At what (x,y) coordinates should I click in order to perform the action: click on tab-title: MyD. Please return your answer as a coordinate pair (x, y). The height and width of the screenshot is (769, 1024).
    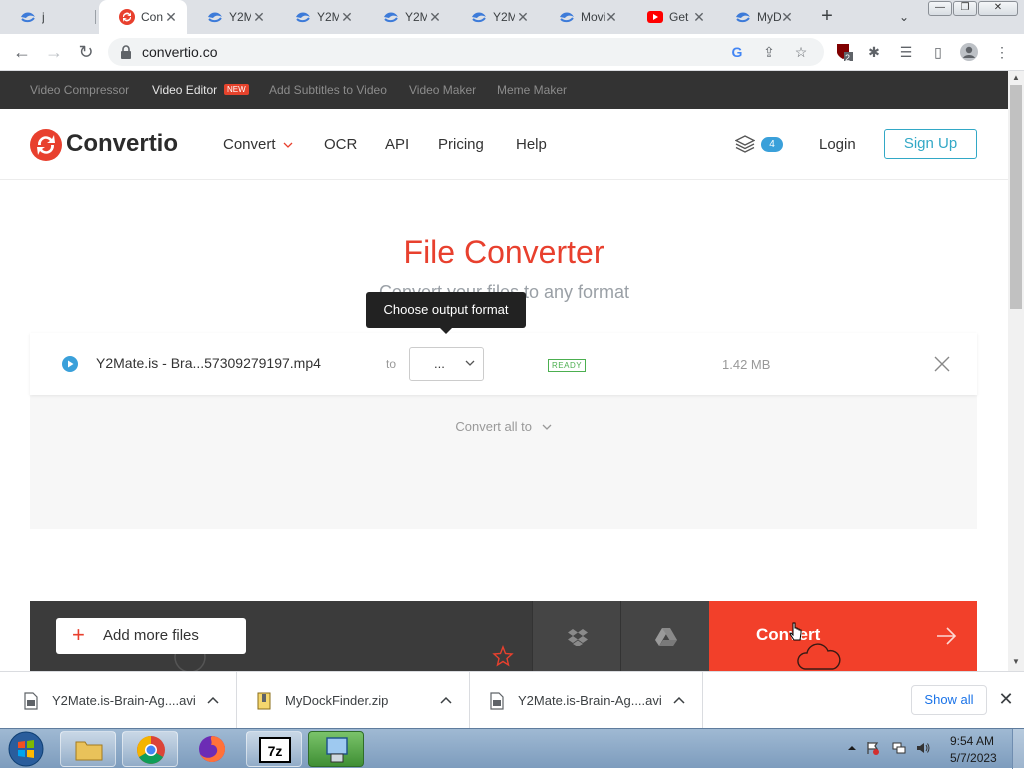
    Looking at the image, I should click on (769, 17).